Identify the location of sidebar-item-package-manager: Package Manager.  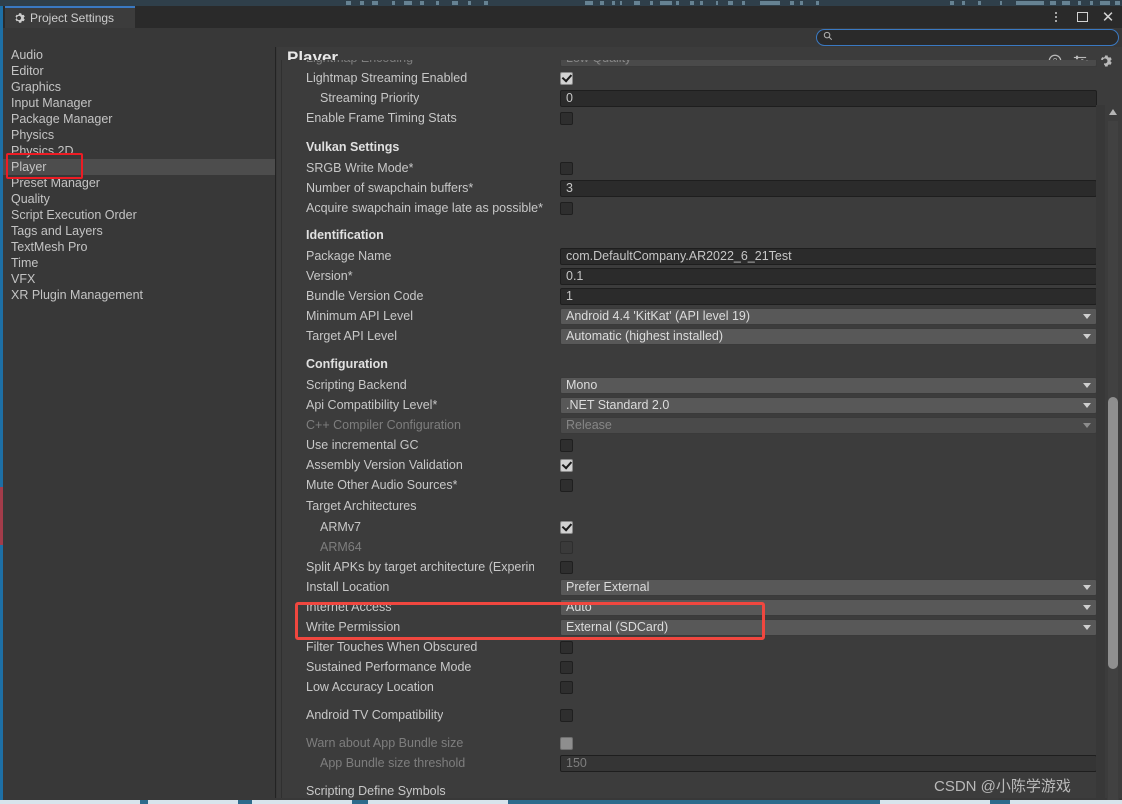
(139, 119).